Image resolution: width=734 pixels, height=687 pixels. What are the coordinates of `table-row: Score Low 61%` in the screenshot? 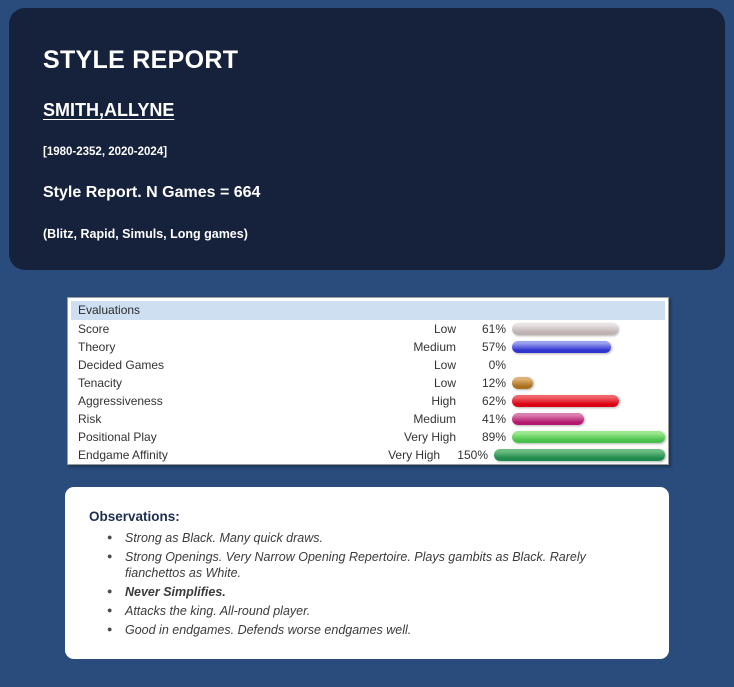 It's located at (368, 329).